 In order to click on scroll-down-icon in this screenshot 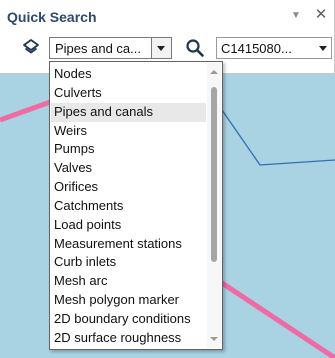, I will do `click(214, 339)`.